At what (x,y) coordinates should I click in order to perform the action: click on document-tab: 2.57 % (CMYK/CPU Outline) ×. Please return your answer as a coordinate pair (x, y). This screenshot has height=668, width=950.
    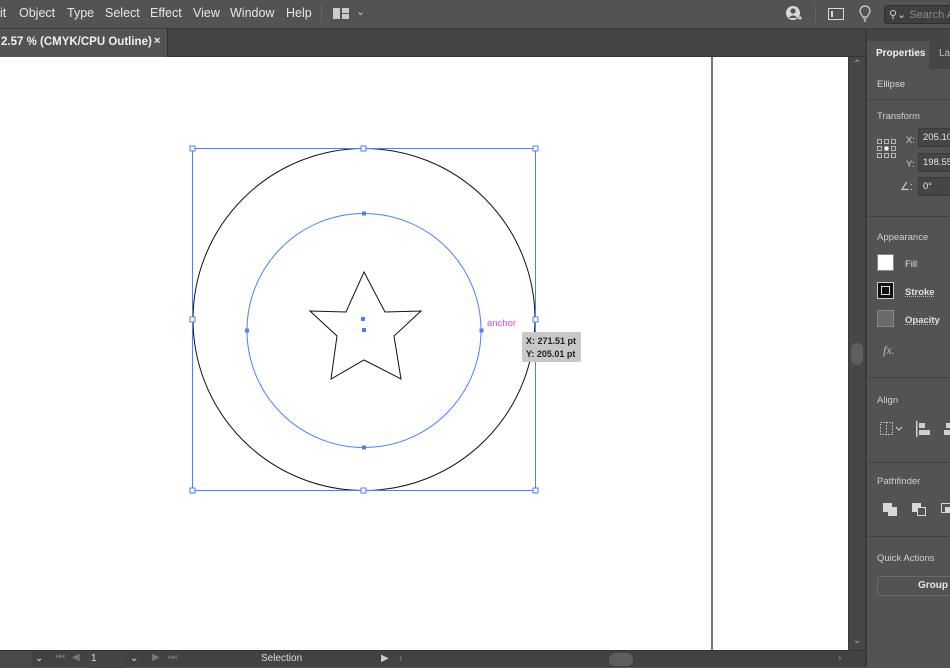
    Looking at the image, I should click on (84, 43).